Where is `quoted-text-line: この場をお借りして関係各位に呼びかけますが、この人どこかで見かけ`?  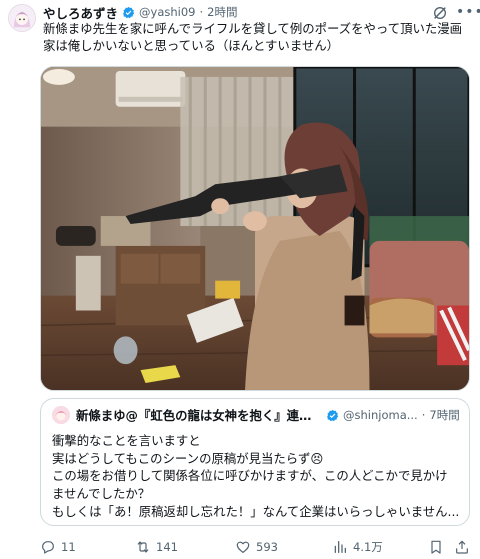 quoted-text-line: この場をお借りして関係各位に呼びかけますが、この人どこかで見かけ is located at coordinates (250, 476).